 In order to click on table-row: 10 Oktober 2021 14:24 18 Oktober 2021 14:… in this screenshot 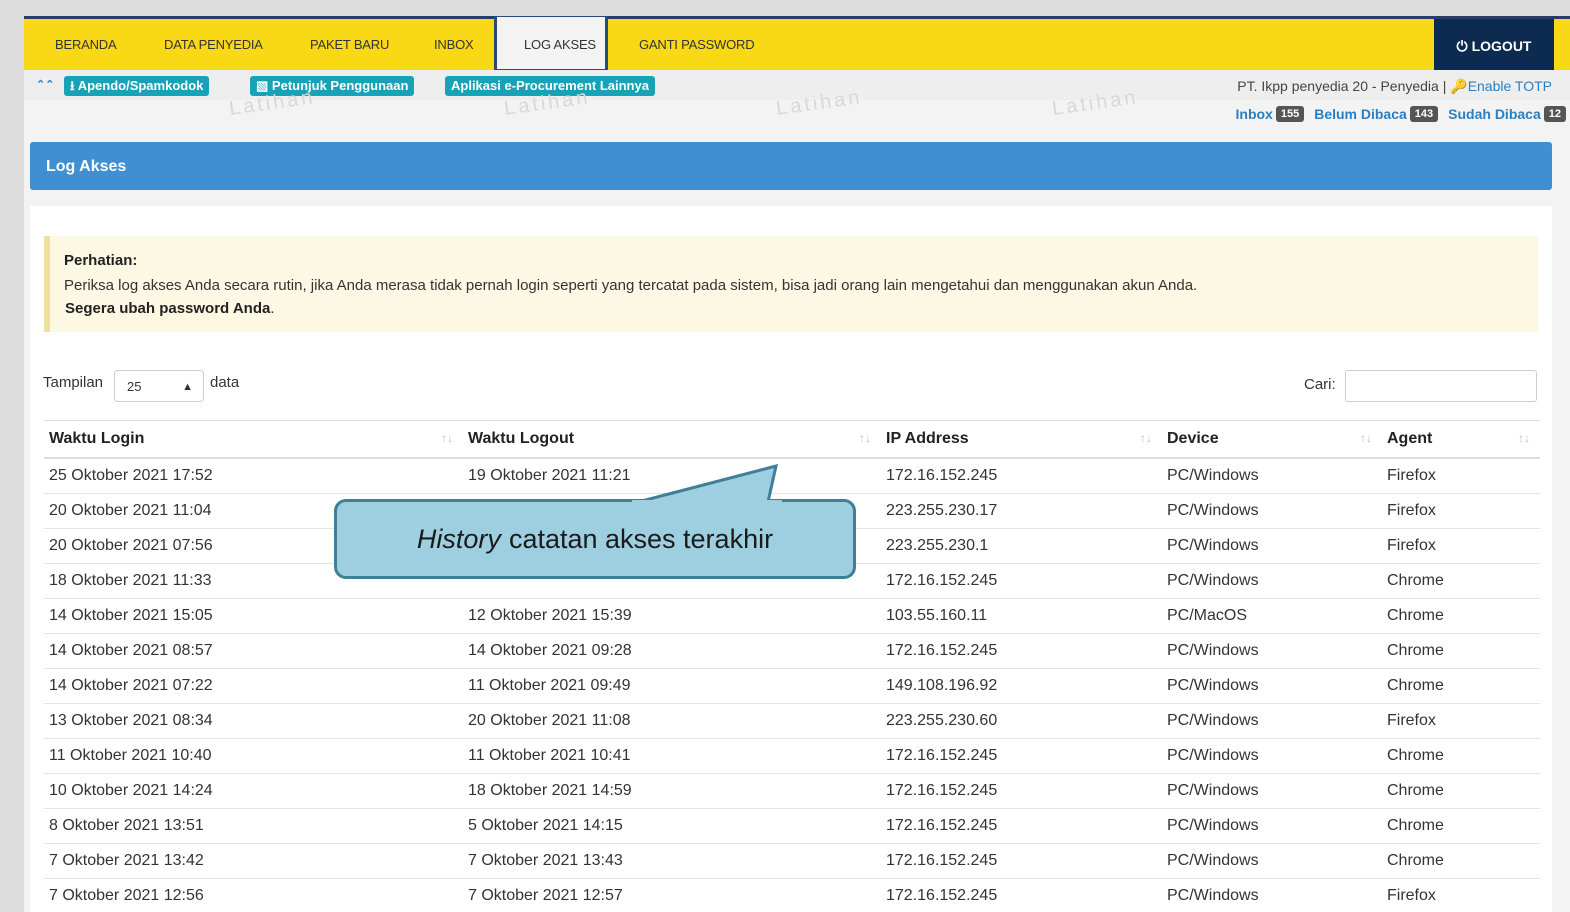, I will do `click(792, 791)`.